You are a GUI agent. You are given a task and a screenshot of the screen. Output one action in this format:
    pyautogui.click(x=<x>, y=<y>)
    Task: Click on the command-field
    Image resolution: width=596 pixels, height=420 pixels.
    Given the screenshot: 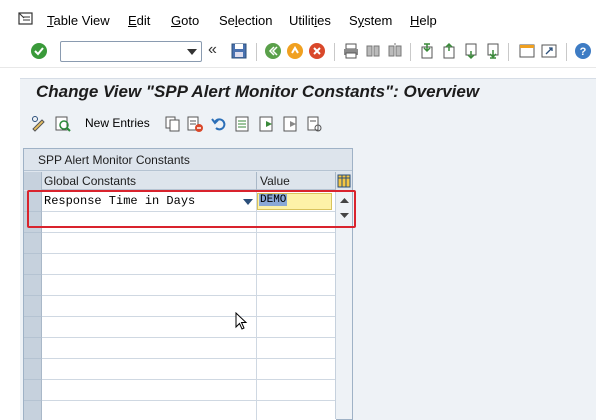 What is the action you would take?
    pyautogui.click(x=131, y=51)
    